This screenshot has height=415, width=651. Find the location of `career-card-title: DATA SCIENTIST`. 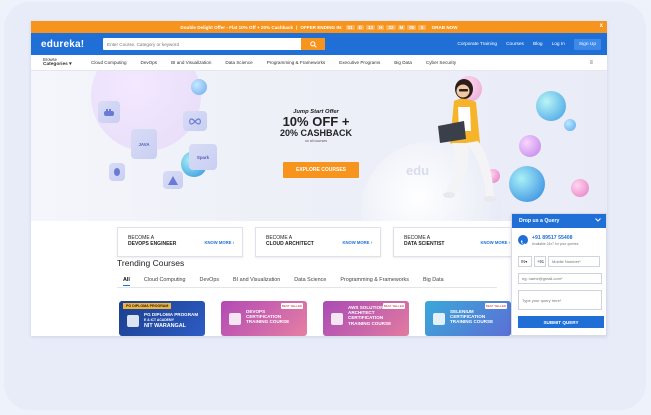

career-card-title: DATA SCIENTIST is located at coordinates (424, 244).